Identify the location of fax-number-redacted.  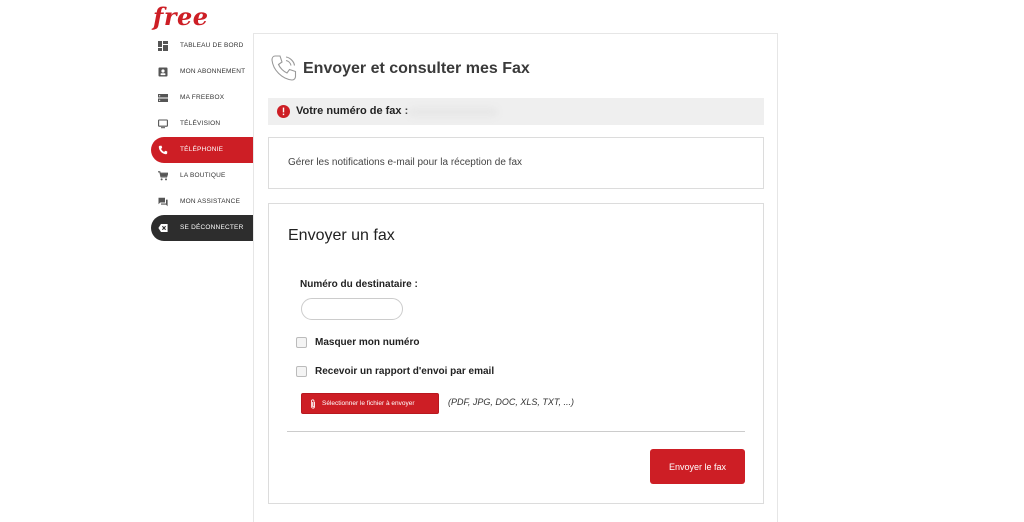
(453, 112).